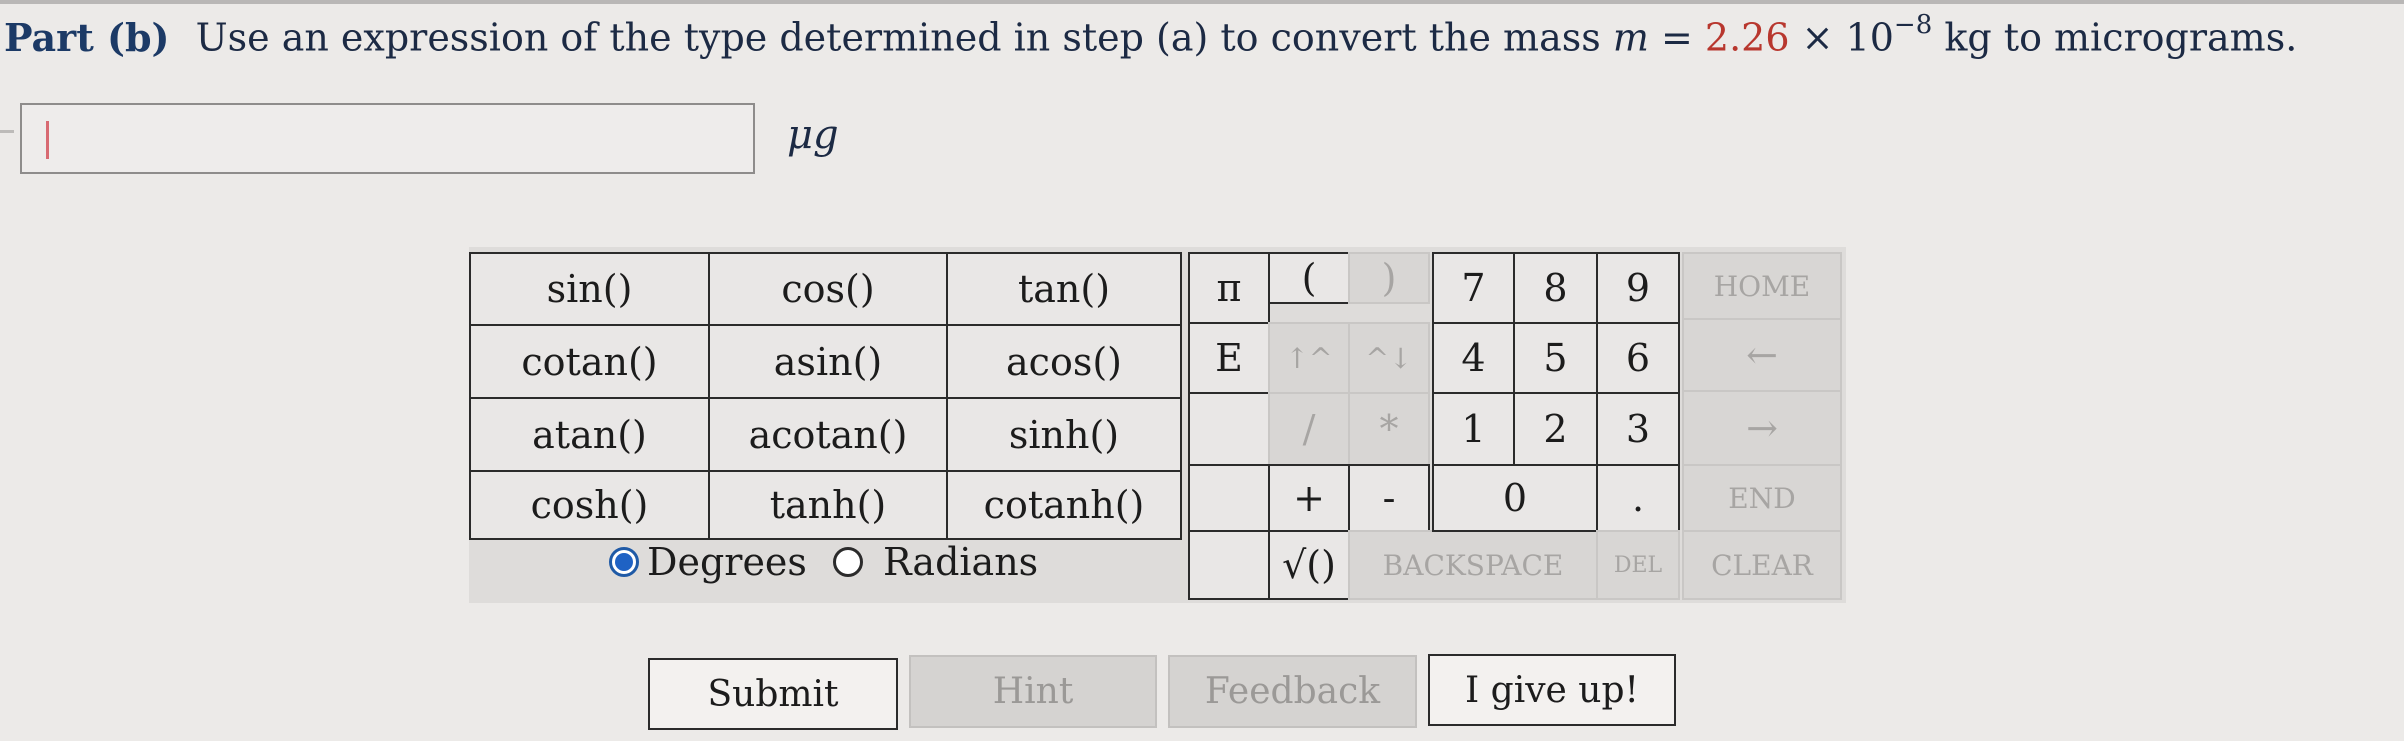 The width and height of the screenshot is (2404, 741). What do you see at coordinates (589, 361) in the screenshot?
I see `cotan-button: cotan()` at bounding box center [589, 361].